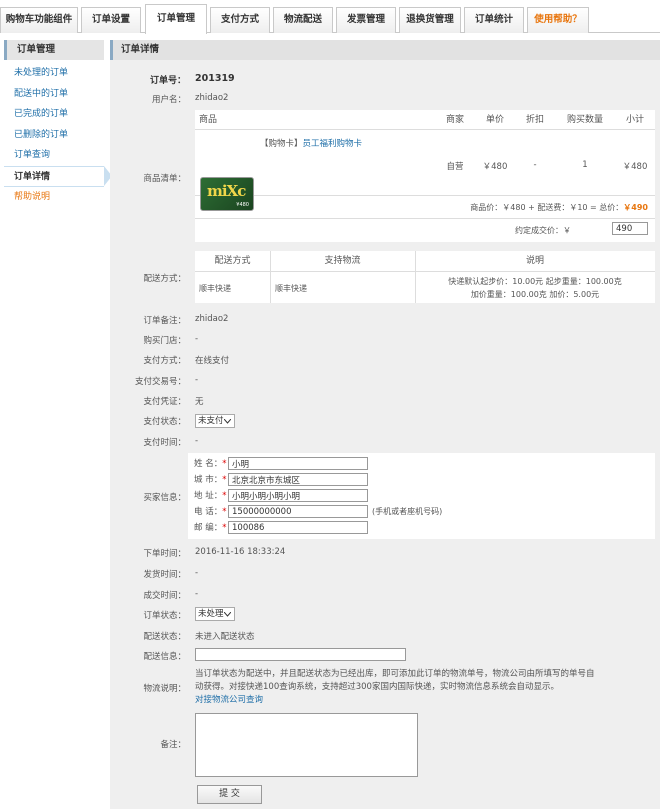 The width and height of the screenshot is (660, 809). What do you see at coordinates (298, 479) in the screenshot?
I see `buyer-city-input` at bounding box center [298, 479].